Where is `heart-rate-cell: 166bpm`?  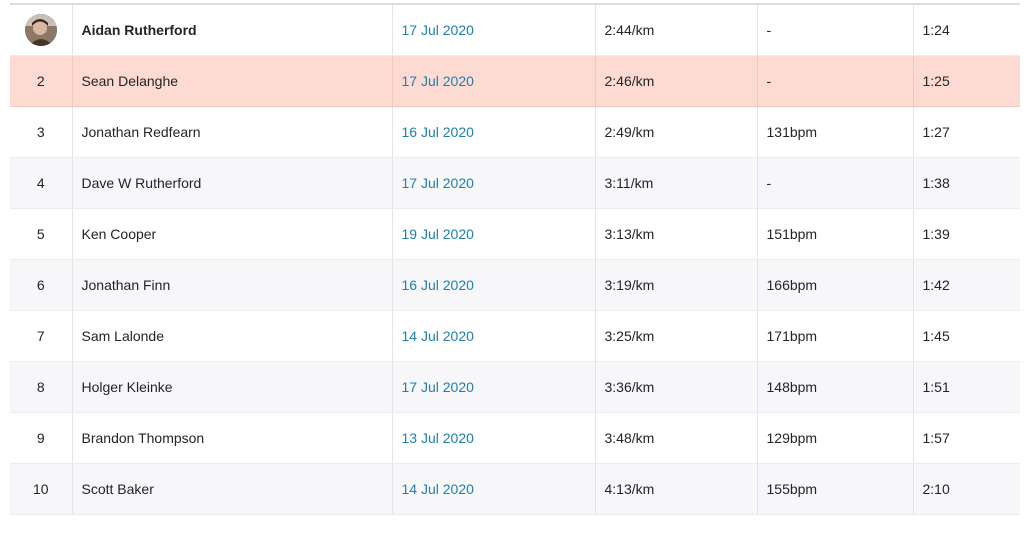 heart-rate-cell: 166bpm is located at coordinates (835, 285).